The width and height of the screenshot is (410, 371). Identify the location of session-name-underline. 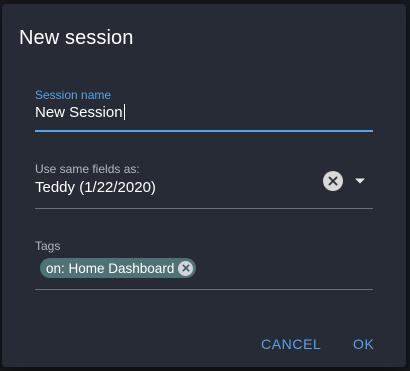
(204, 131).